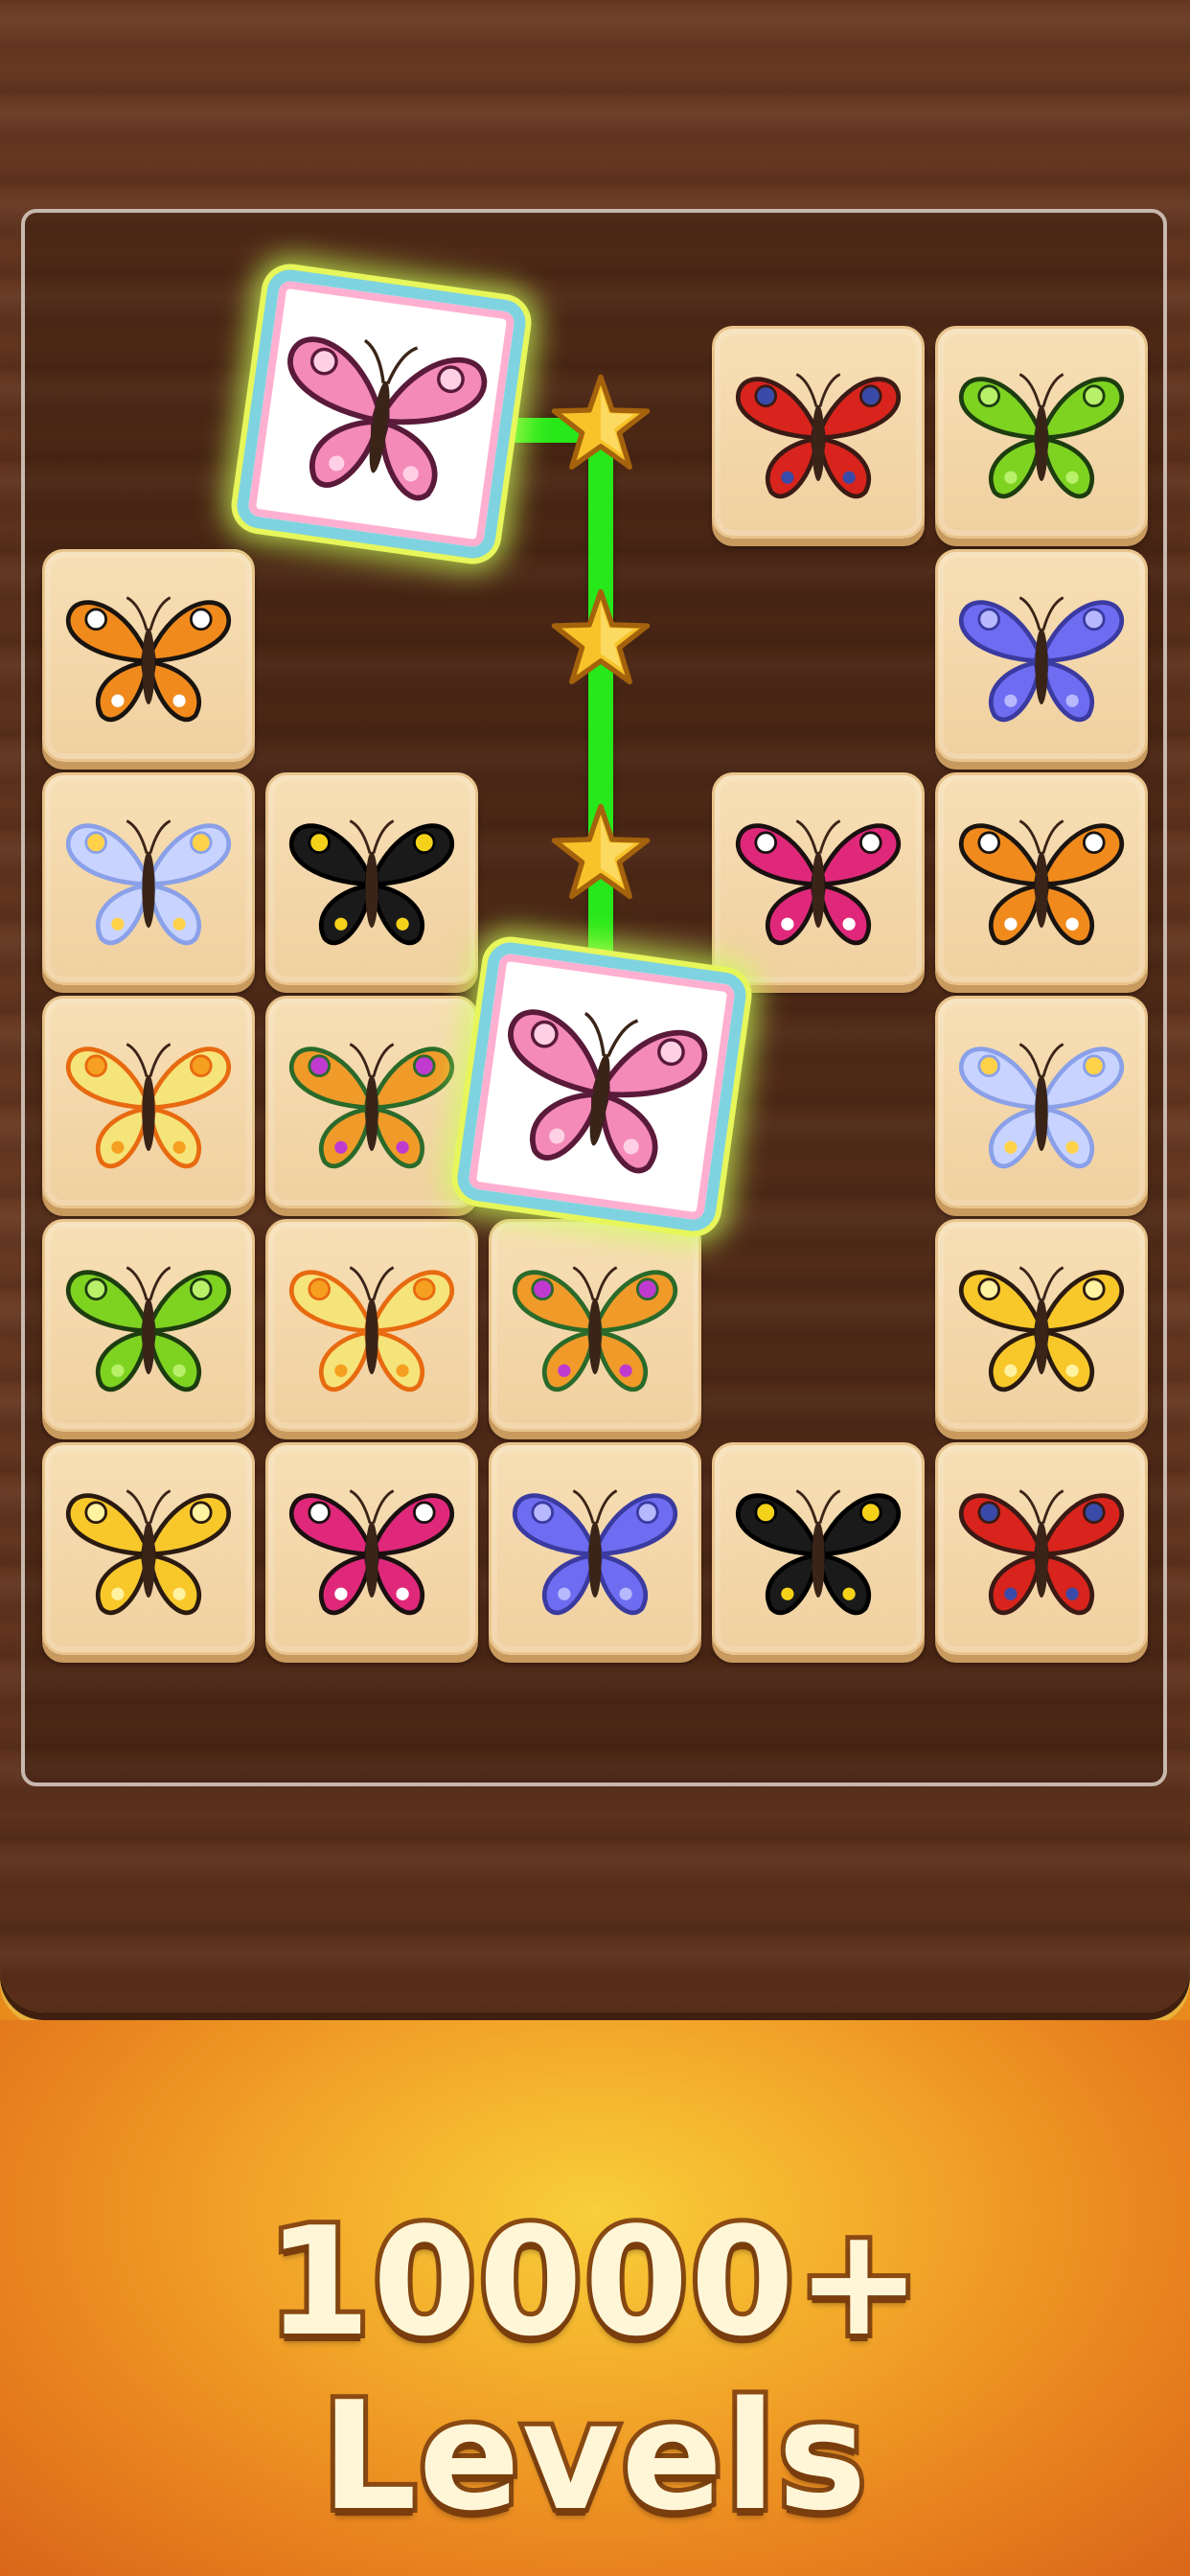  I want to click on promo-headline: 10000+ Levels, so click(594, 2369).